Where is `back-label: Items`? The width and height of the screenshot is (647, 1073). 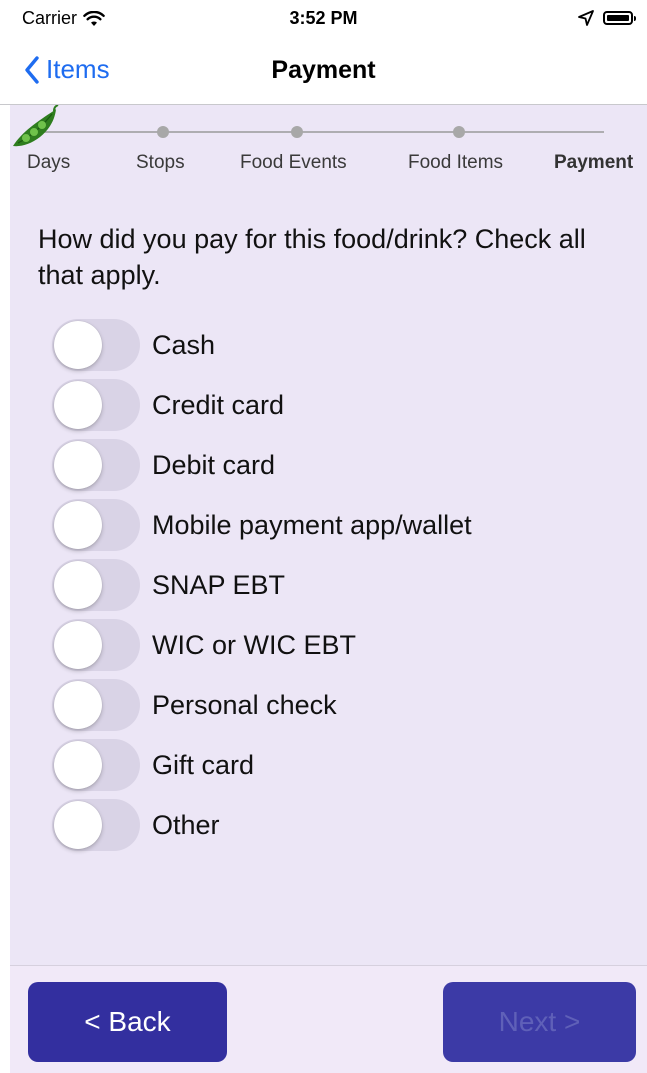
back-label: Items is located at coordinates (78, 69).